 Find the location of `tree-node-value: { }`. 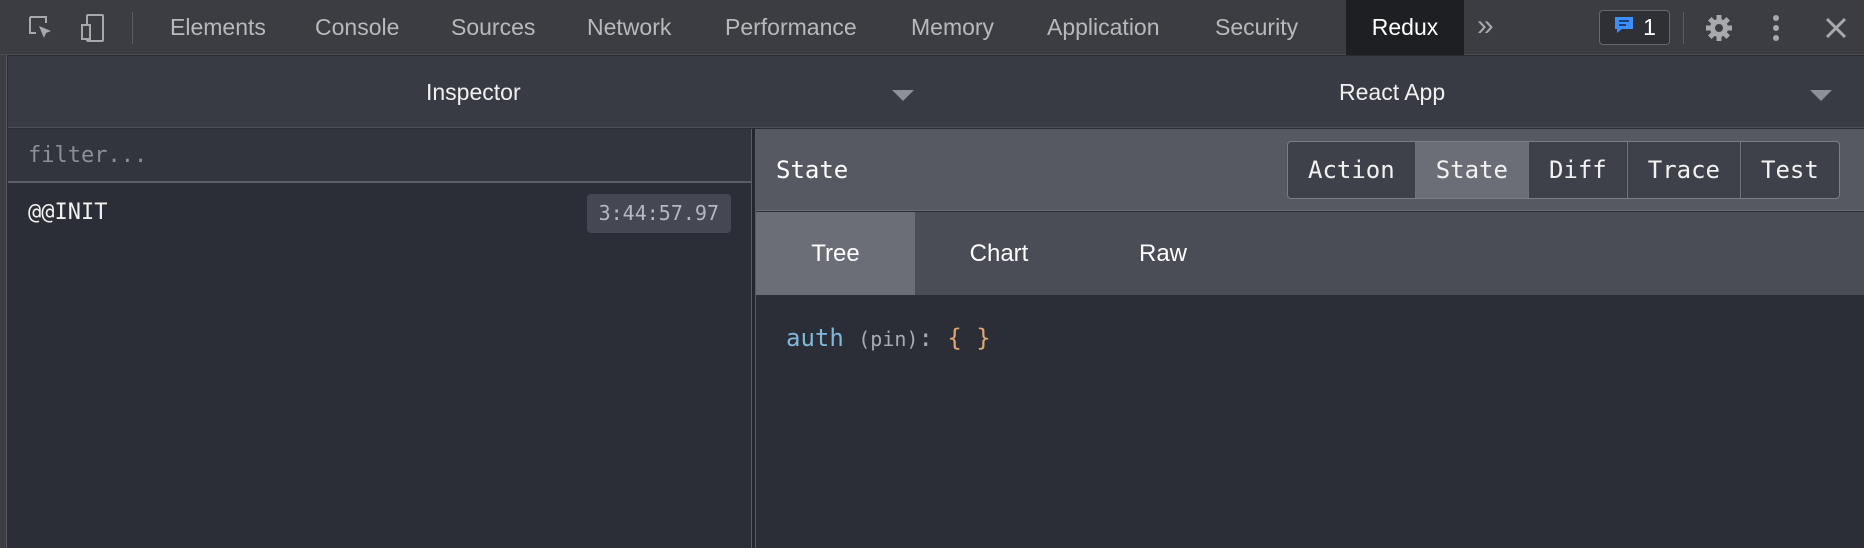

tree-node-value: { } is located at coordinates (969, 338).